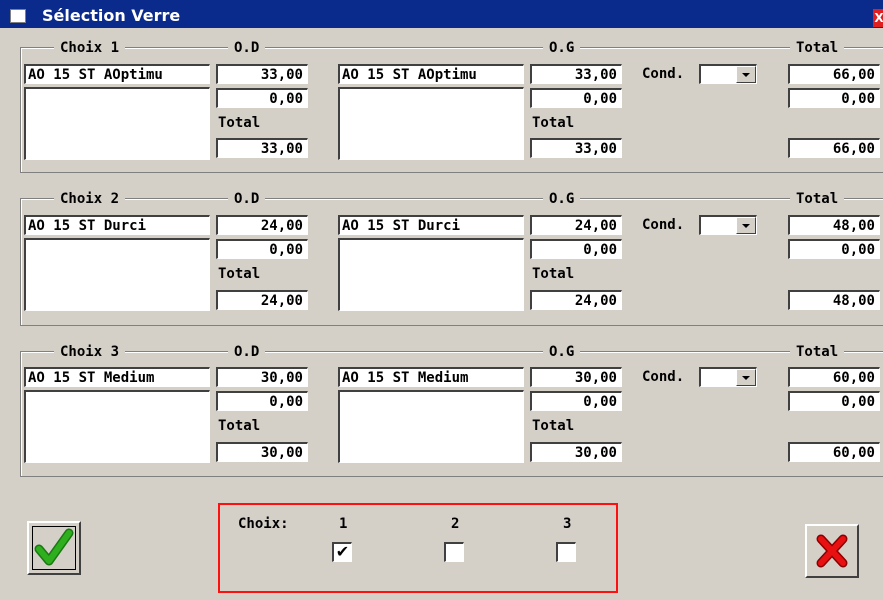  I want to click on window-title: Sélection Verre, so click(111, 15).